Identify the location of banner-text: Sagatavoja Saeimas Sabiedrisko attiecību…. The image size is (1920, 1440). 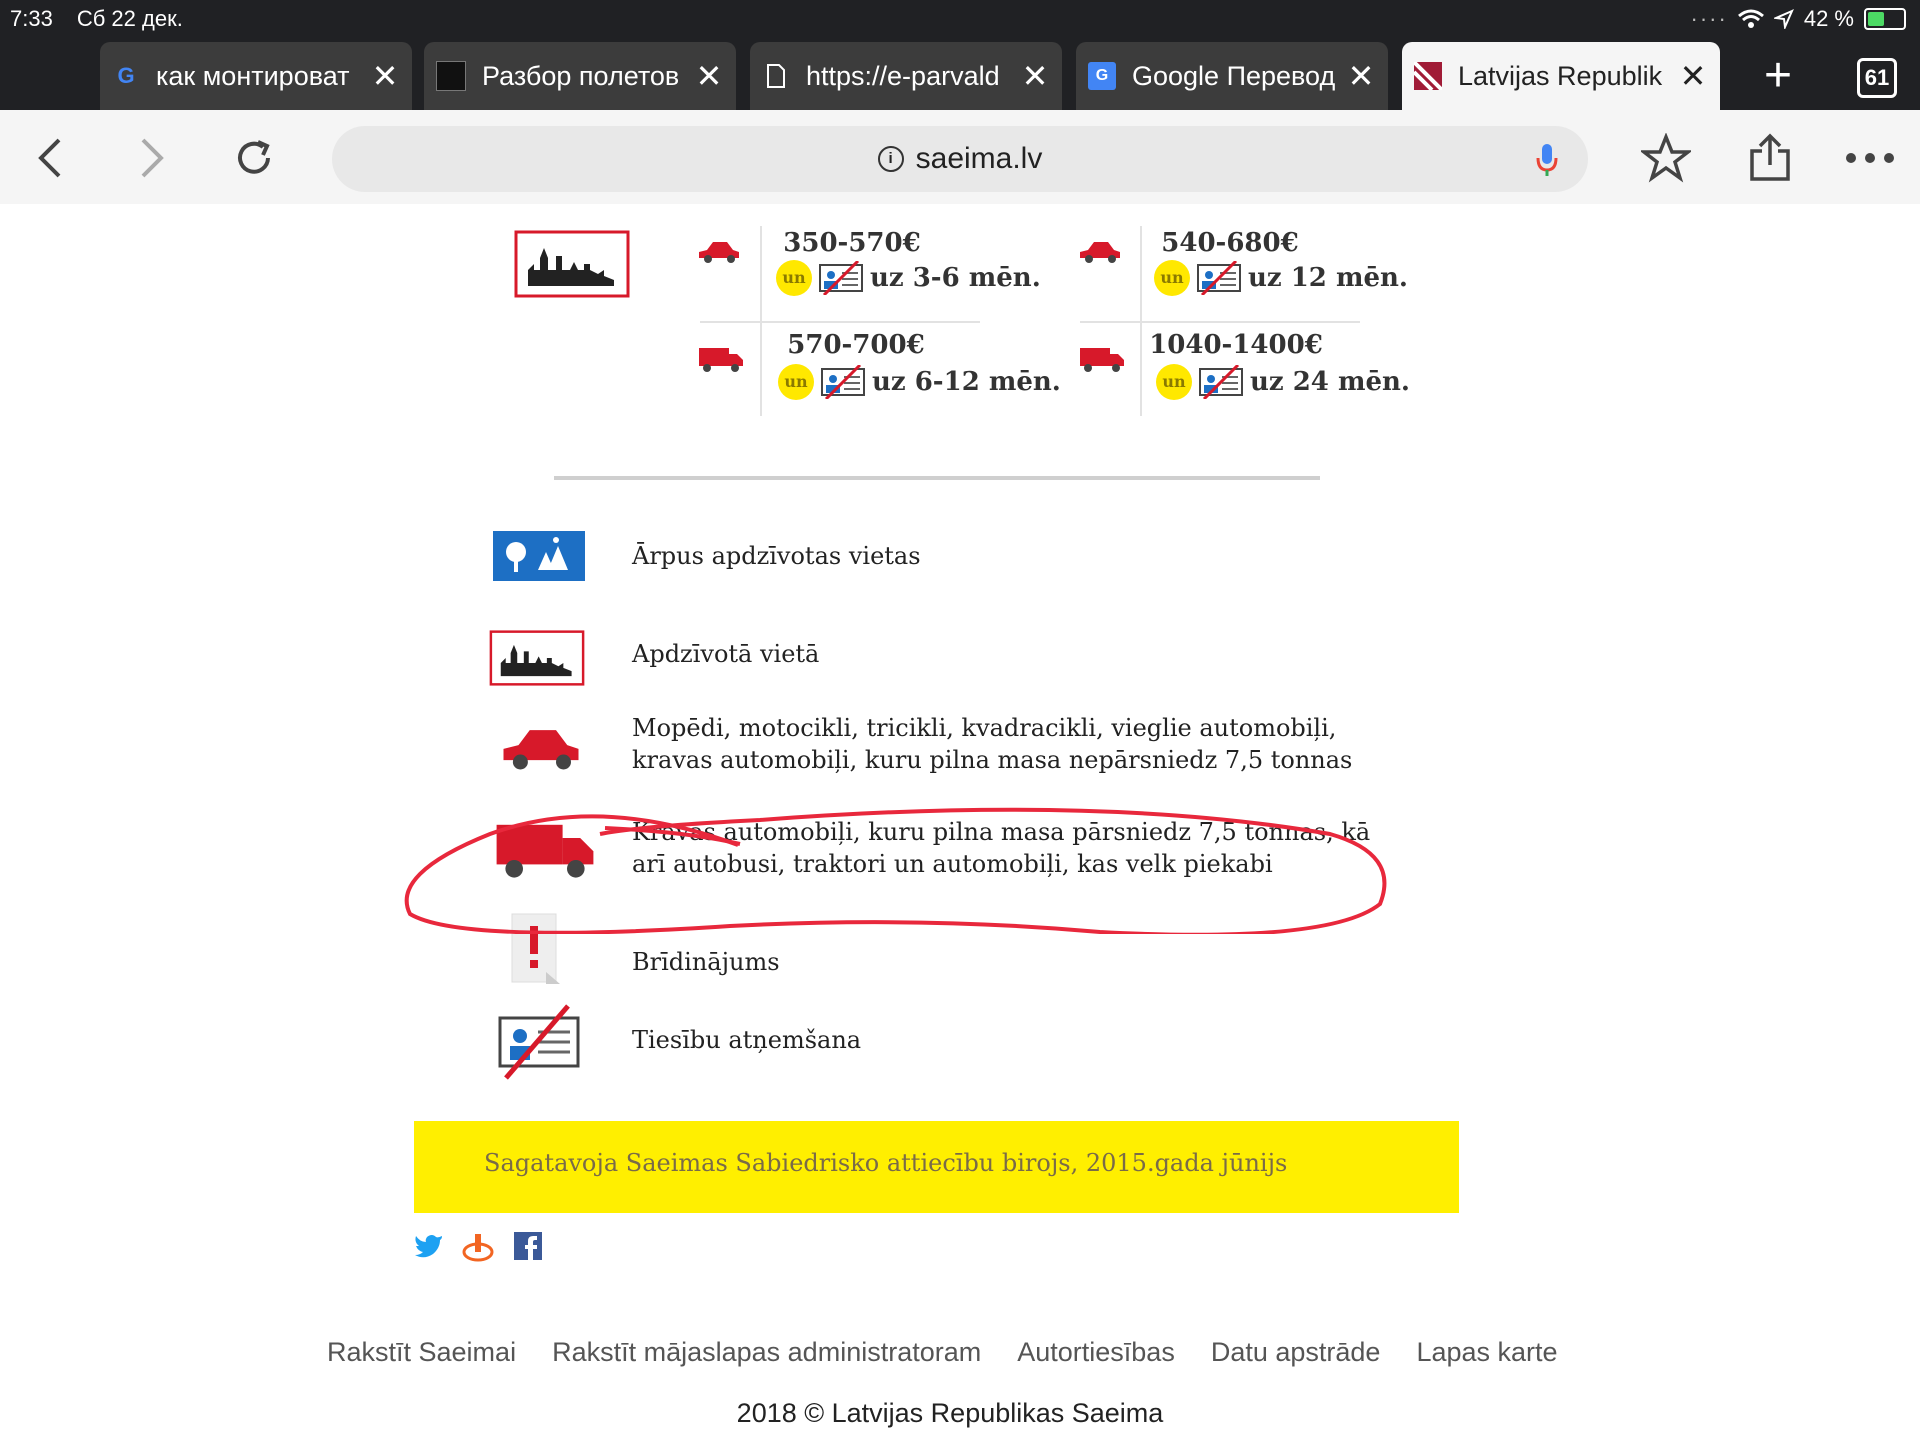
(886, 1163).